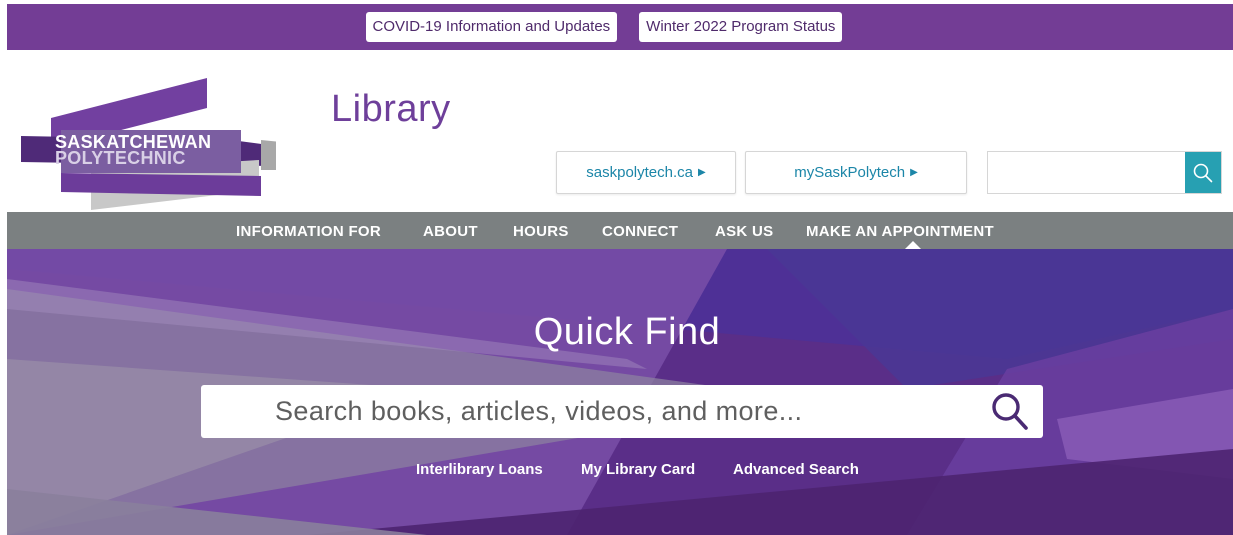  Describe the element at coordinates (913, 245) in the screenshot. I see `nav-active-caret-icon` at that location.